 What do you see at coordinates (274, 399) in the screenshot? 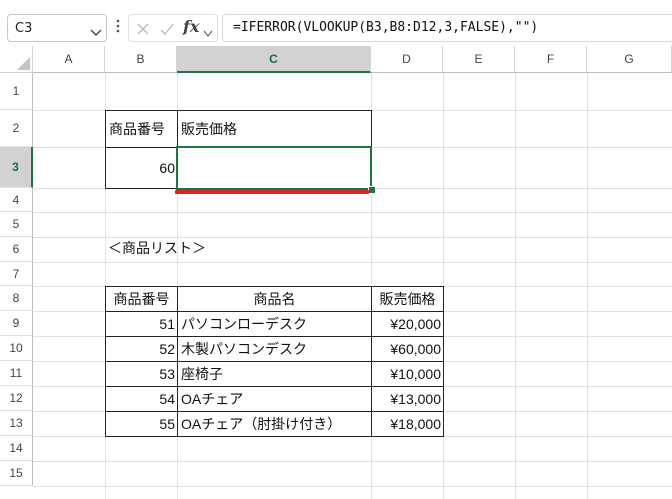
I see `table-row-name: OAチェア` at bounding box center [274, 399].